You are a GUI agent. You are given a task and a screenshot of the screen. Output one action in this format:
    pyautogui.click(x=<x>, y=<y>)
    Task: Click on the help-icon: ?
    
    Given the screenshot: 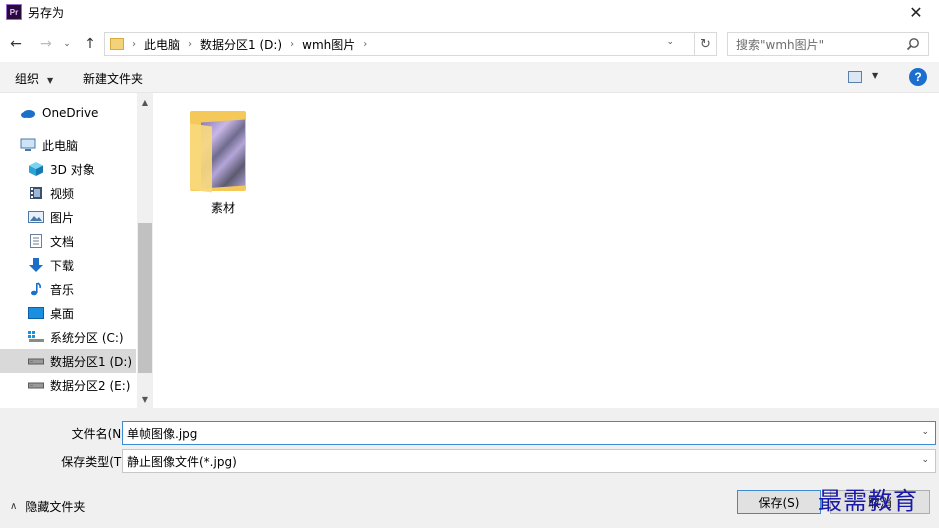 What is the action you would take?
    pyautogui.click(x=918, y=77)
    